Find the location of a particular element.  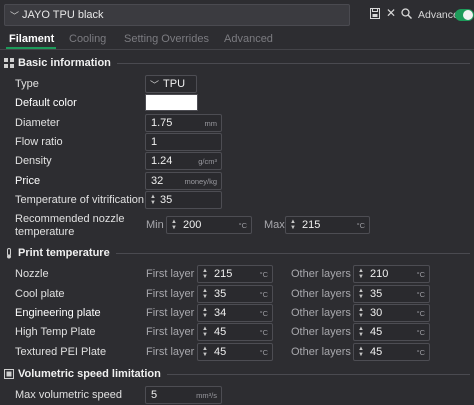

save-icon is located at coordinates (375, 13).